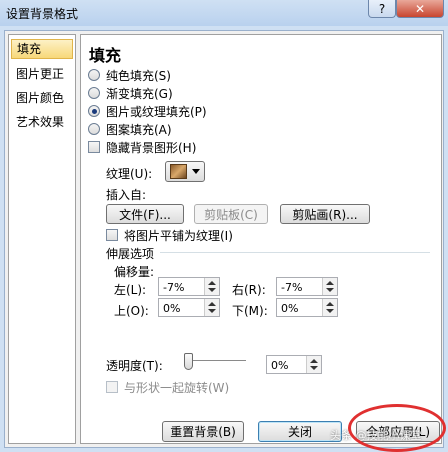 The image size is (448, 452). I want to click on rotate-with-shape-label: 与形状一起旋转(W), so click(177, 388).